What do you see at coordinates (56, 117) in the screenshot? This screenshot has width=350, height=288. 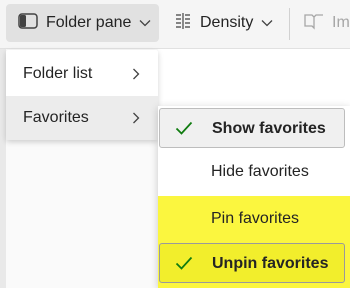 I see `menu-item-label: Favorites` at bounding box center [56, 117].